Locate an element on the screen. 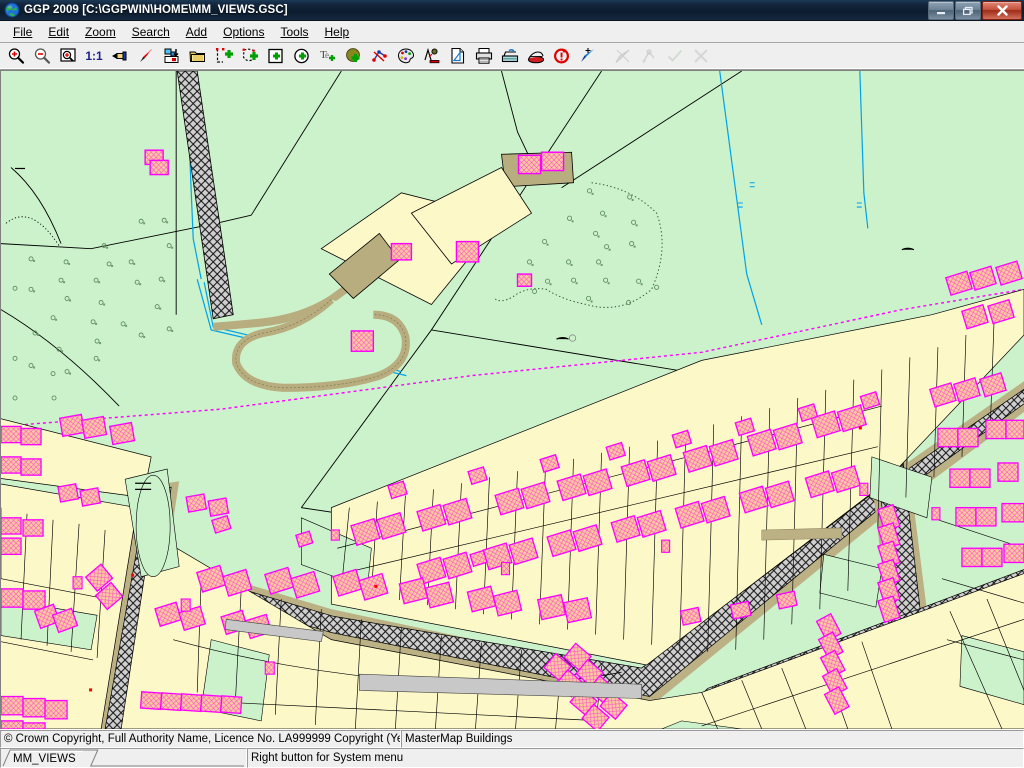 This screenshot has width=1024, height=768. zoom-window-icon is located at coordinates (68, 56).